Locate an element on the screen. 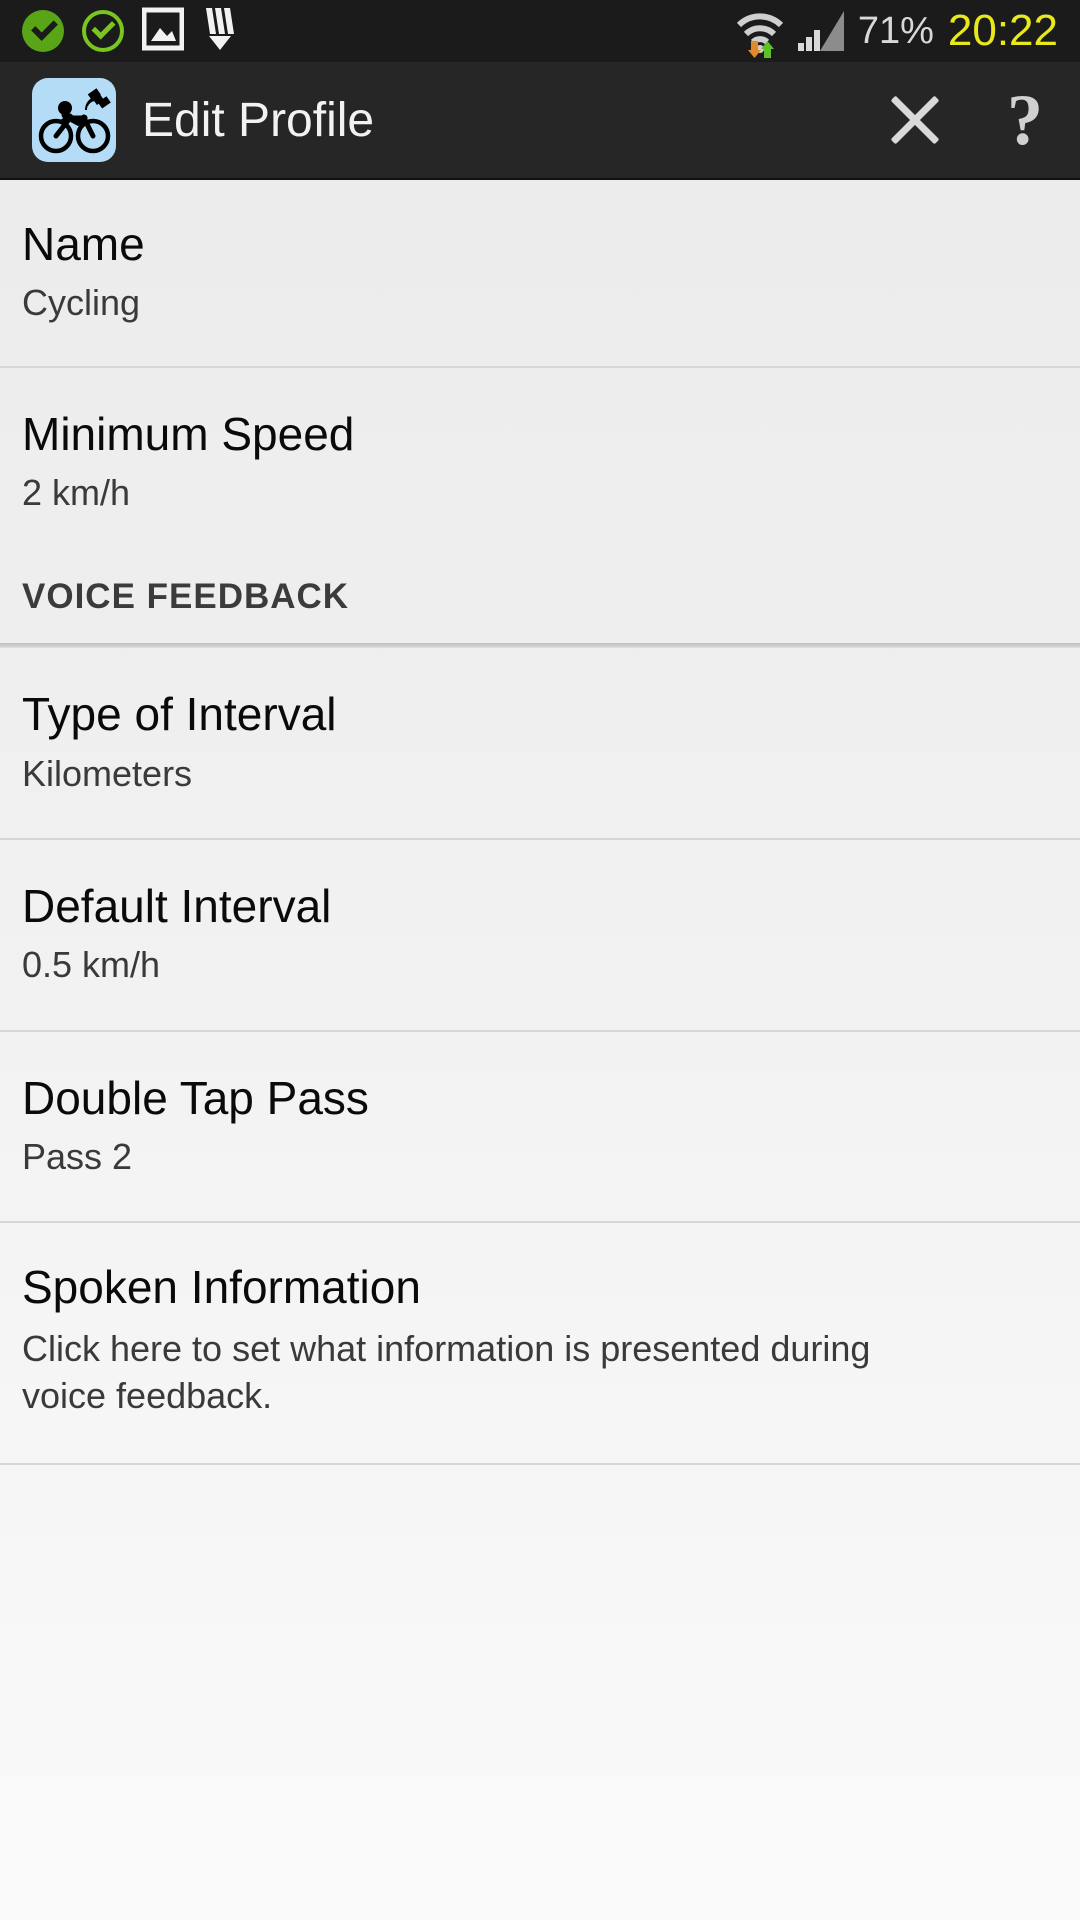 This screenshot has height=1920, width=1080. status-bar-system-icons: 71% 20:22 is located at coordinates (907, 32).